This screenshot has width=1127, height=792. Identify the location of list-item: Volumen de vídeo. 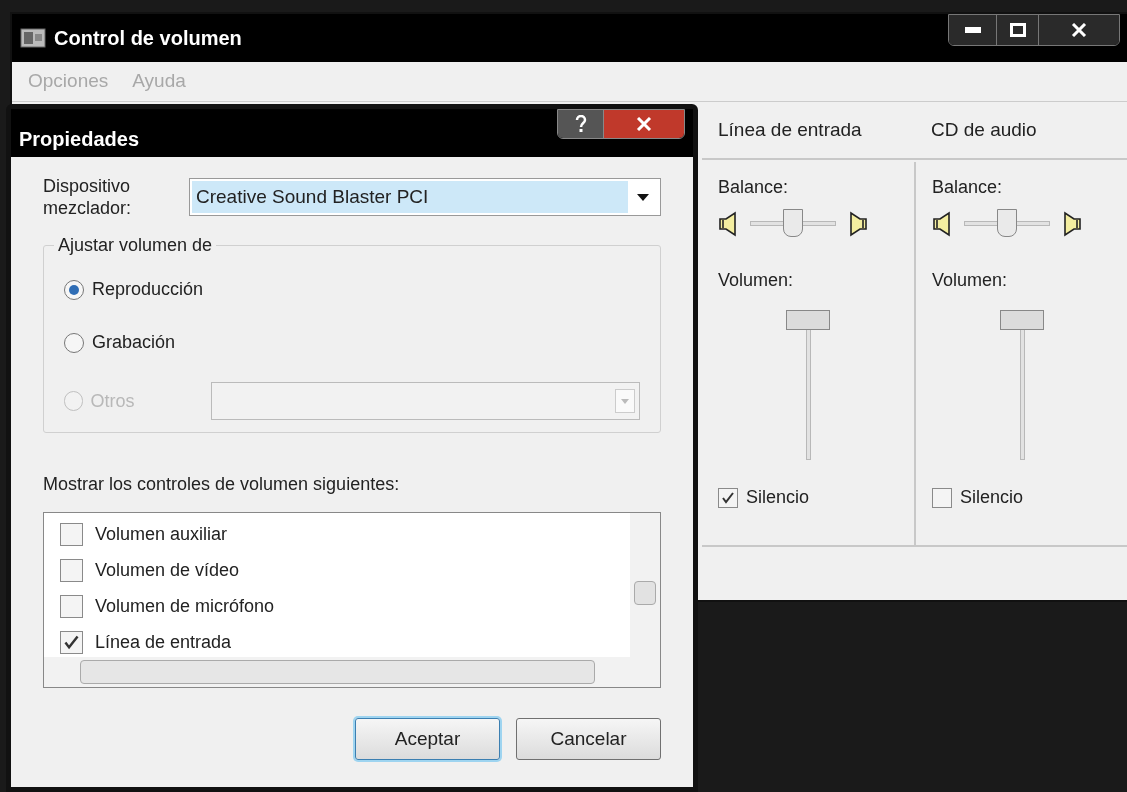
(345, 570).